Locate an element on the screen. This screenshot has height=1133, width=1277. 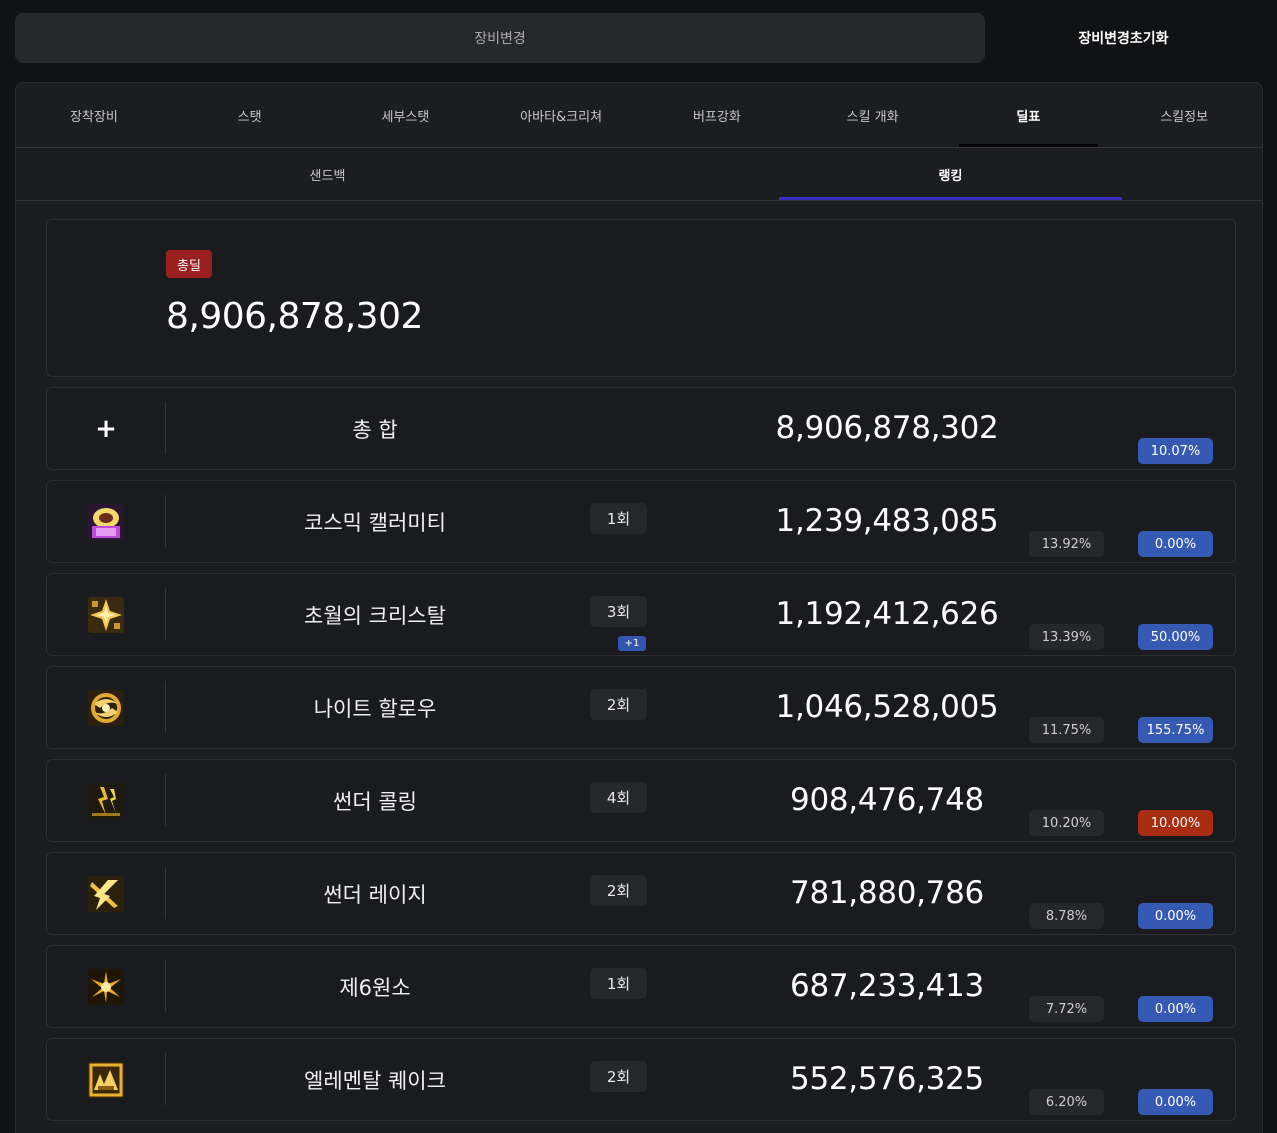
skill-name: 썬더 레이지 is located at coordinates (375, 894).